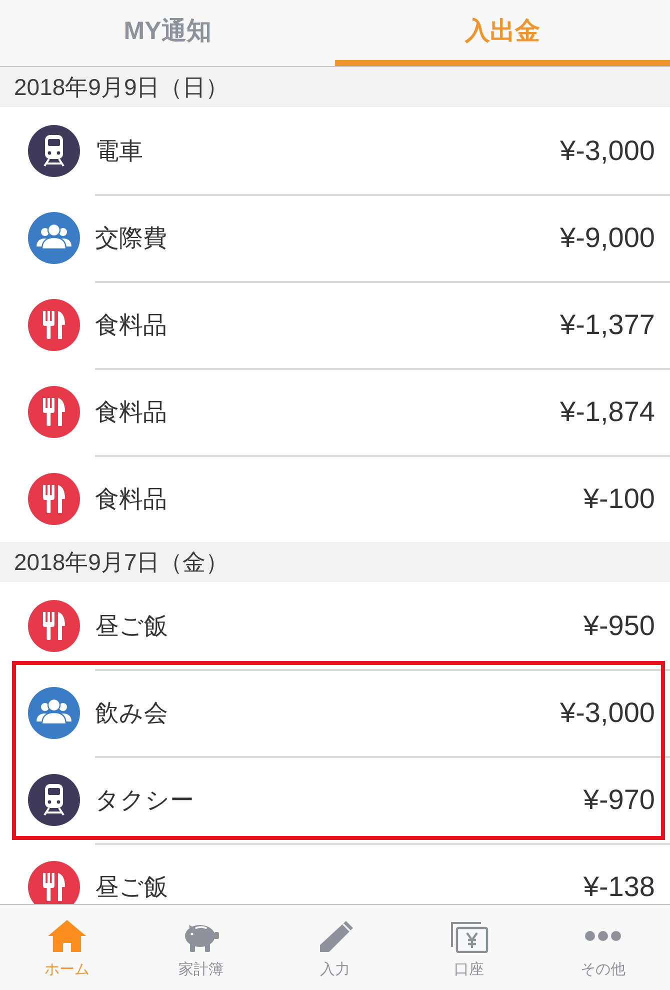 The image size is (670, 990). What do you see at coordinates (131, 239) in the screenshot?
I see `category-name: 交際費` at bounding box center [131, 239].